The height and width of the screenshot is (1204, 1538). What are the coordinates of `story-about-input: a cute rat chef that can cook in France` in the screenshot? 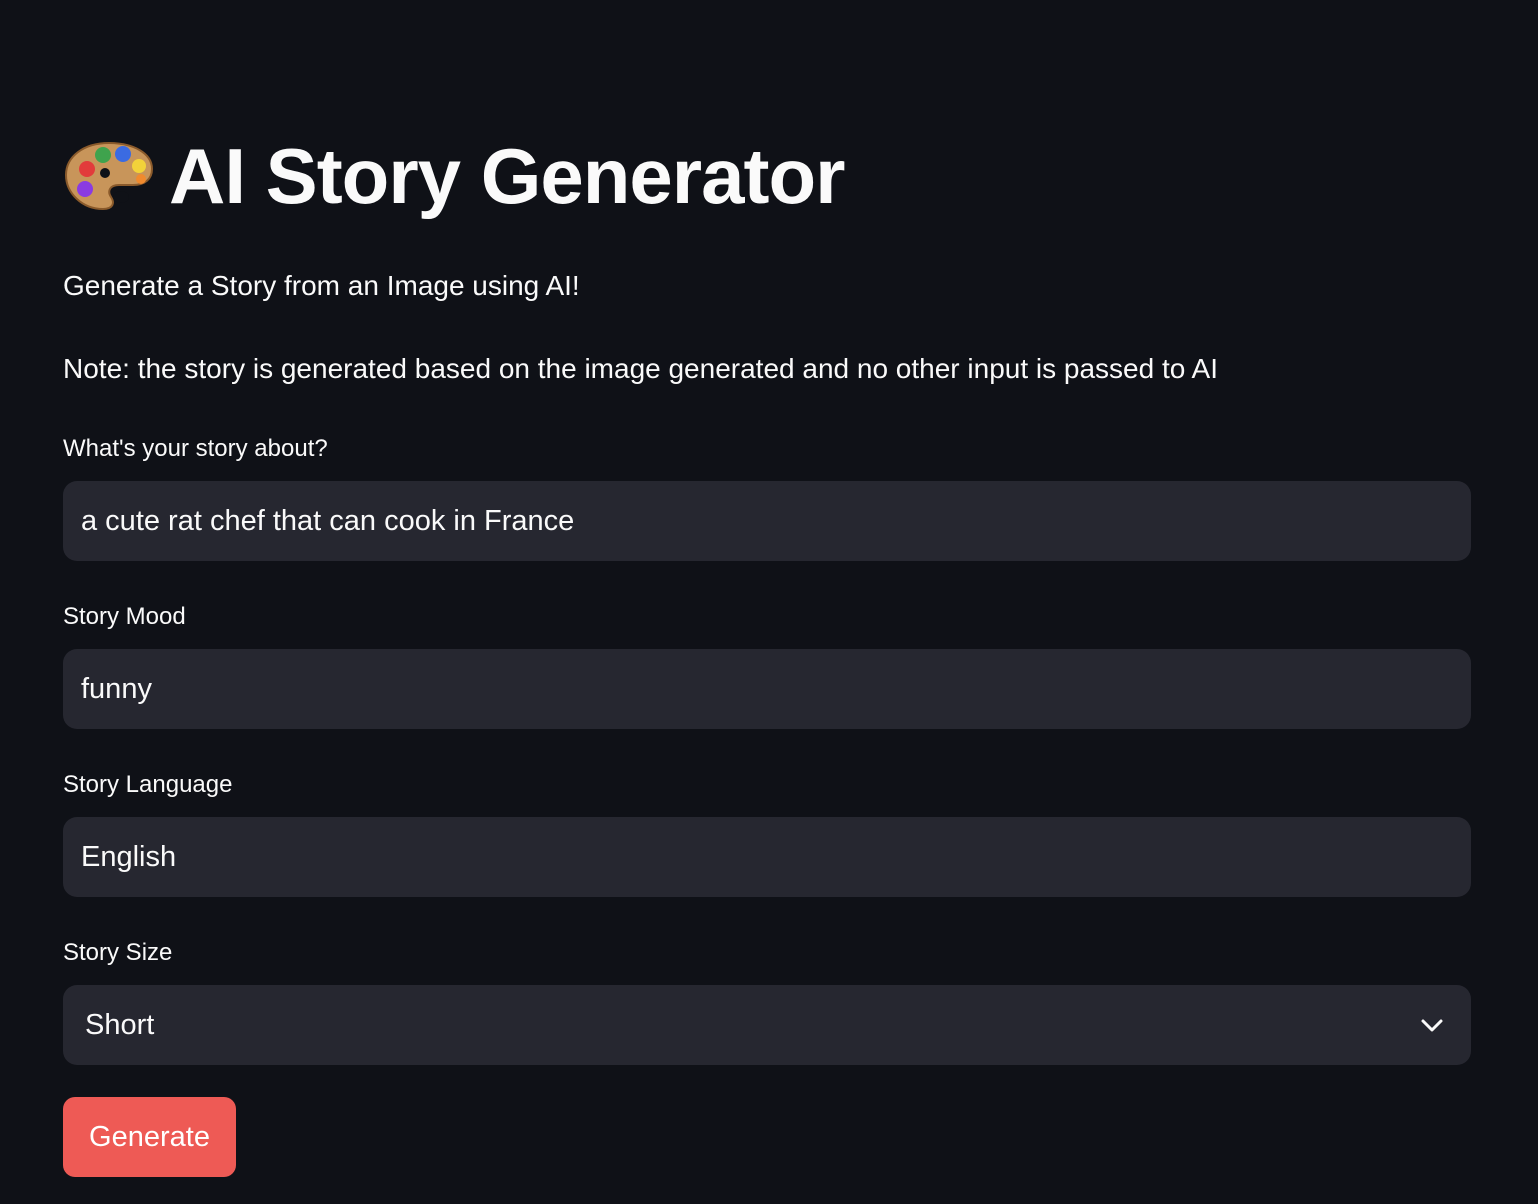 It's located at (767, 521).